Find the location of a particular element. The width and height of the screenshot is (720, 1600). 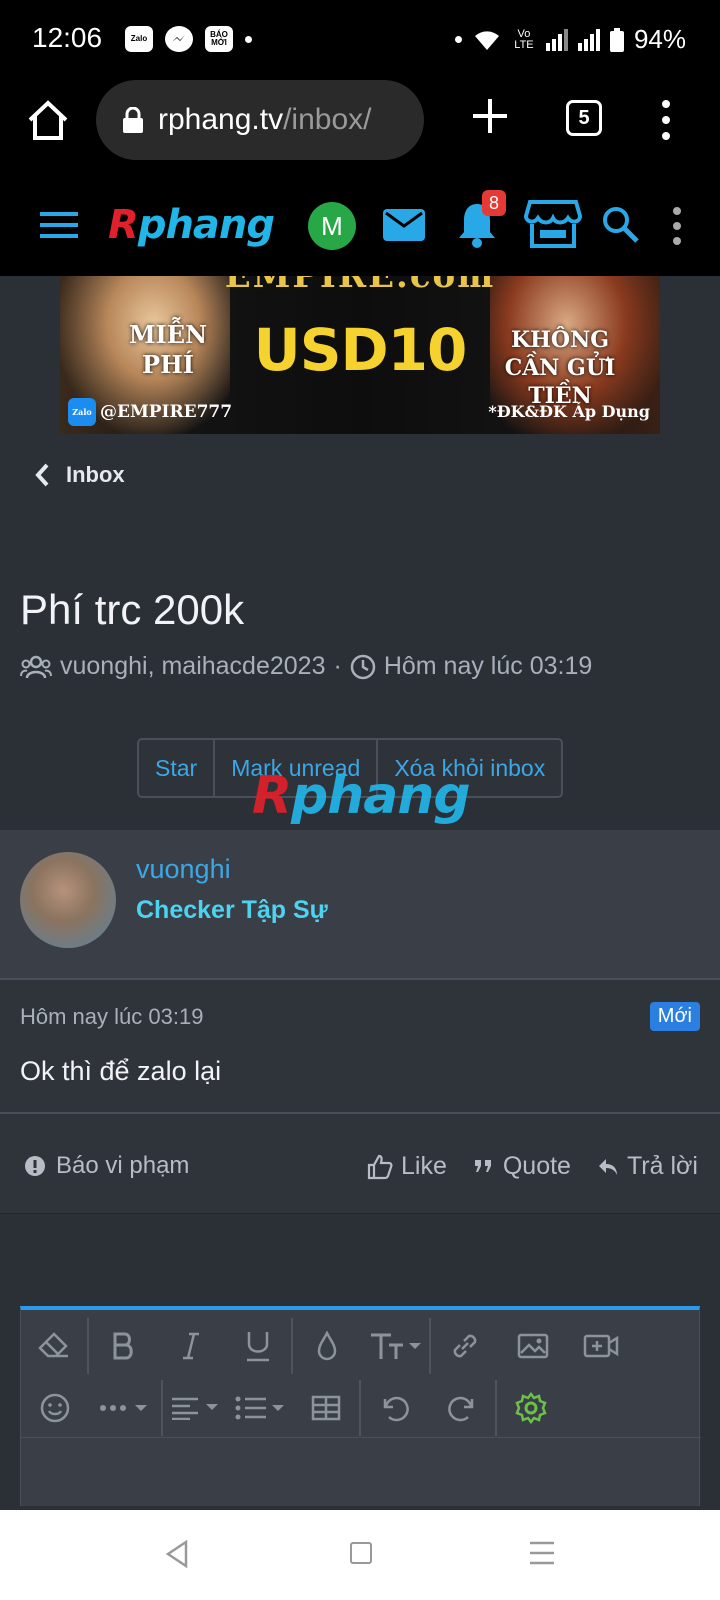

report-button: Báo vi phạm is located at coordinates (106, 1166).